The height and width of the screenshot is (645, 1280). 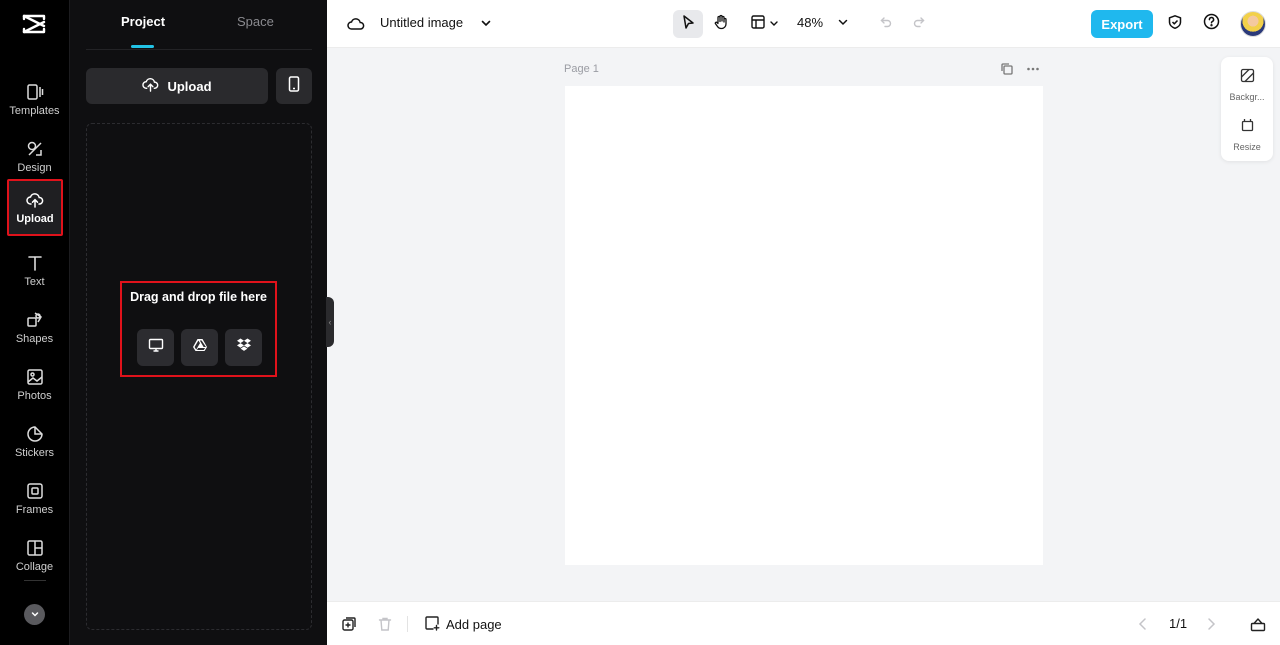 I want to click on sidebar-item-label: Frames, so click(x=34, y=510).